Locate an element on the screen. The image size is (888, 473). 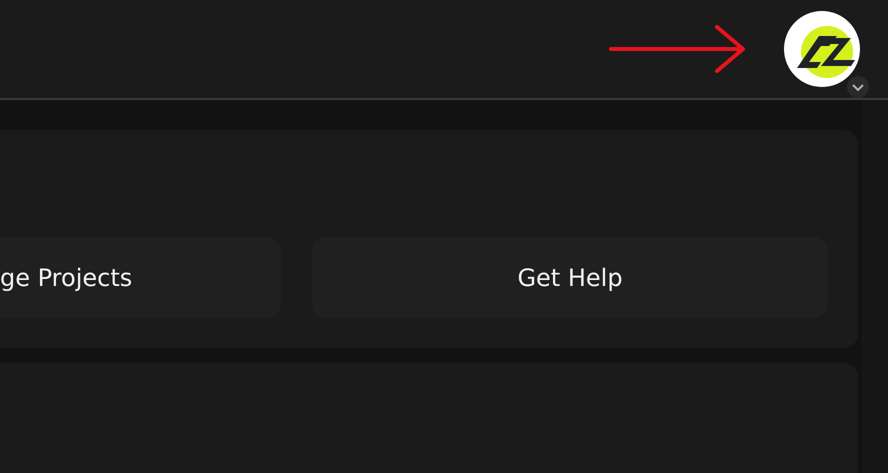
avatar-logo-icon is located at coordinates (822, 49).